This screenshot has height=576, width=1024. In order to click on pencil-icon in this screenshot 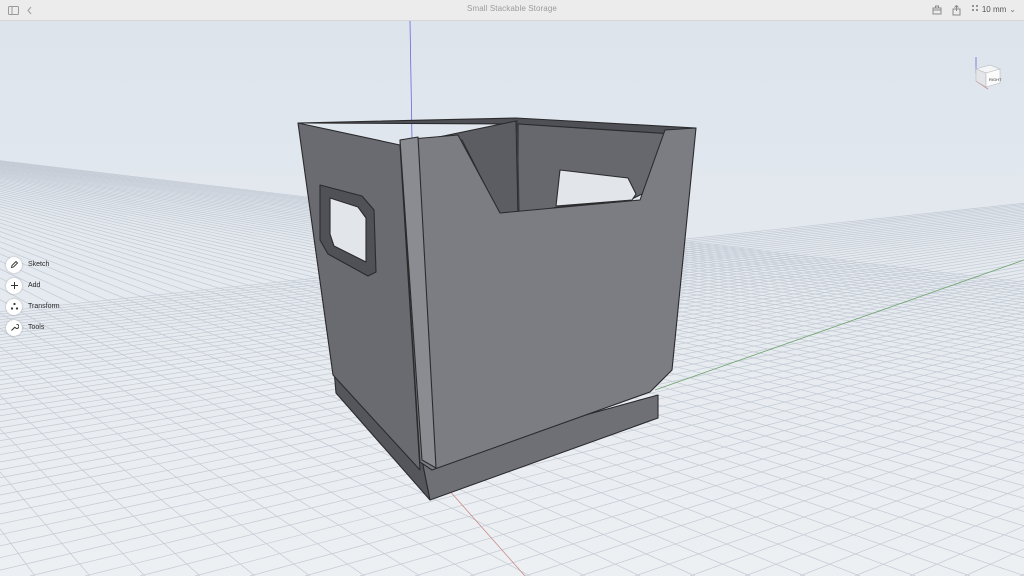, I will do `click(14, 264)`.